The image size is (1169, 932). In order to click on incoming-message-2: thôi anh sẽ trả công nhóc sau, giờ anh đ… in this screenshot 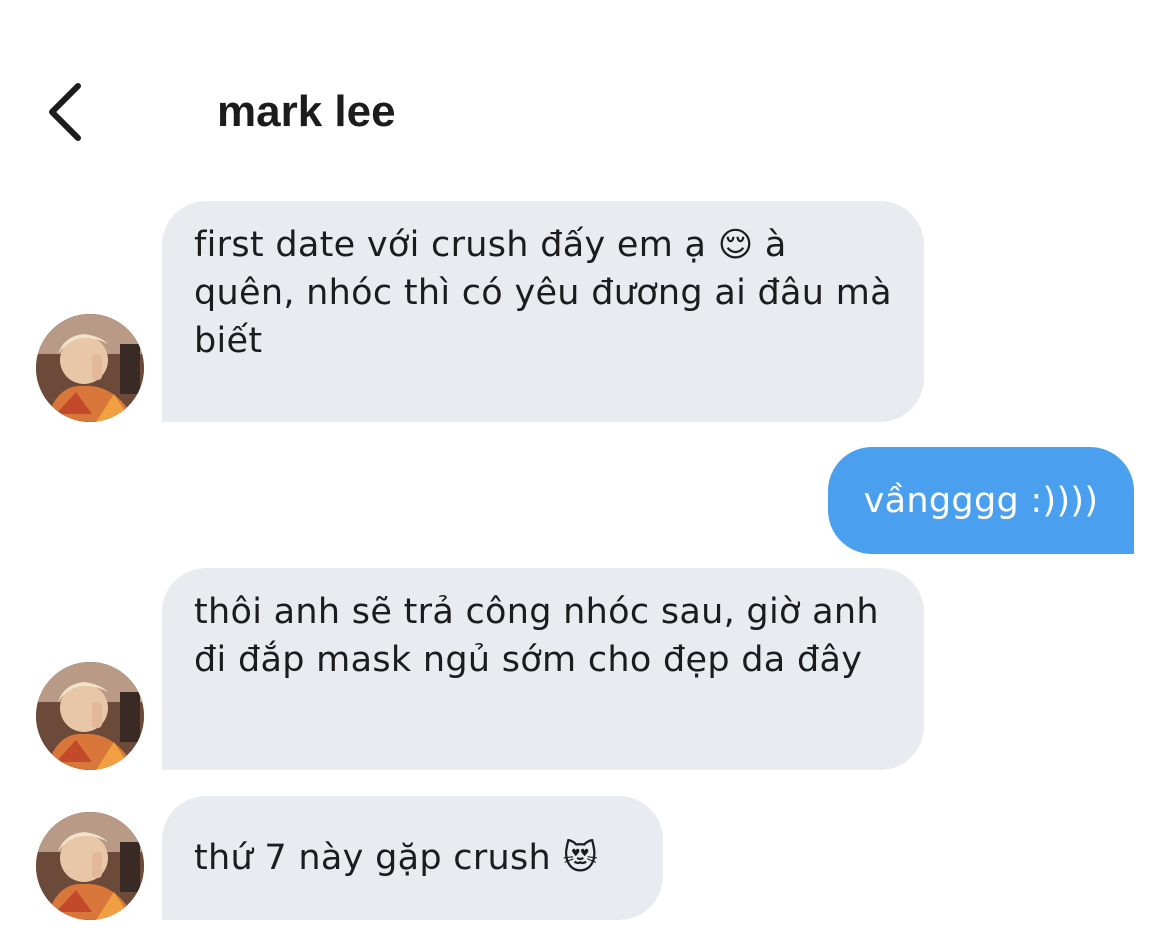, I will do `click(543, 669)`.